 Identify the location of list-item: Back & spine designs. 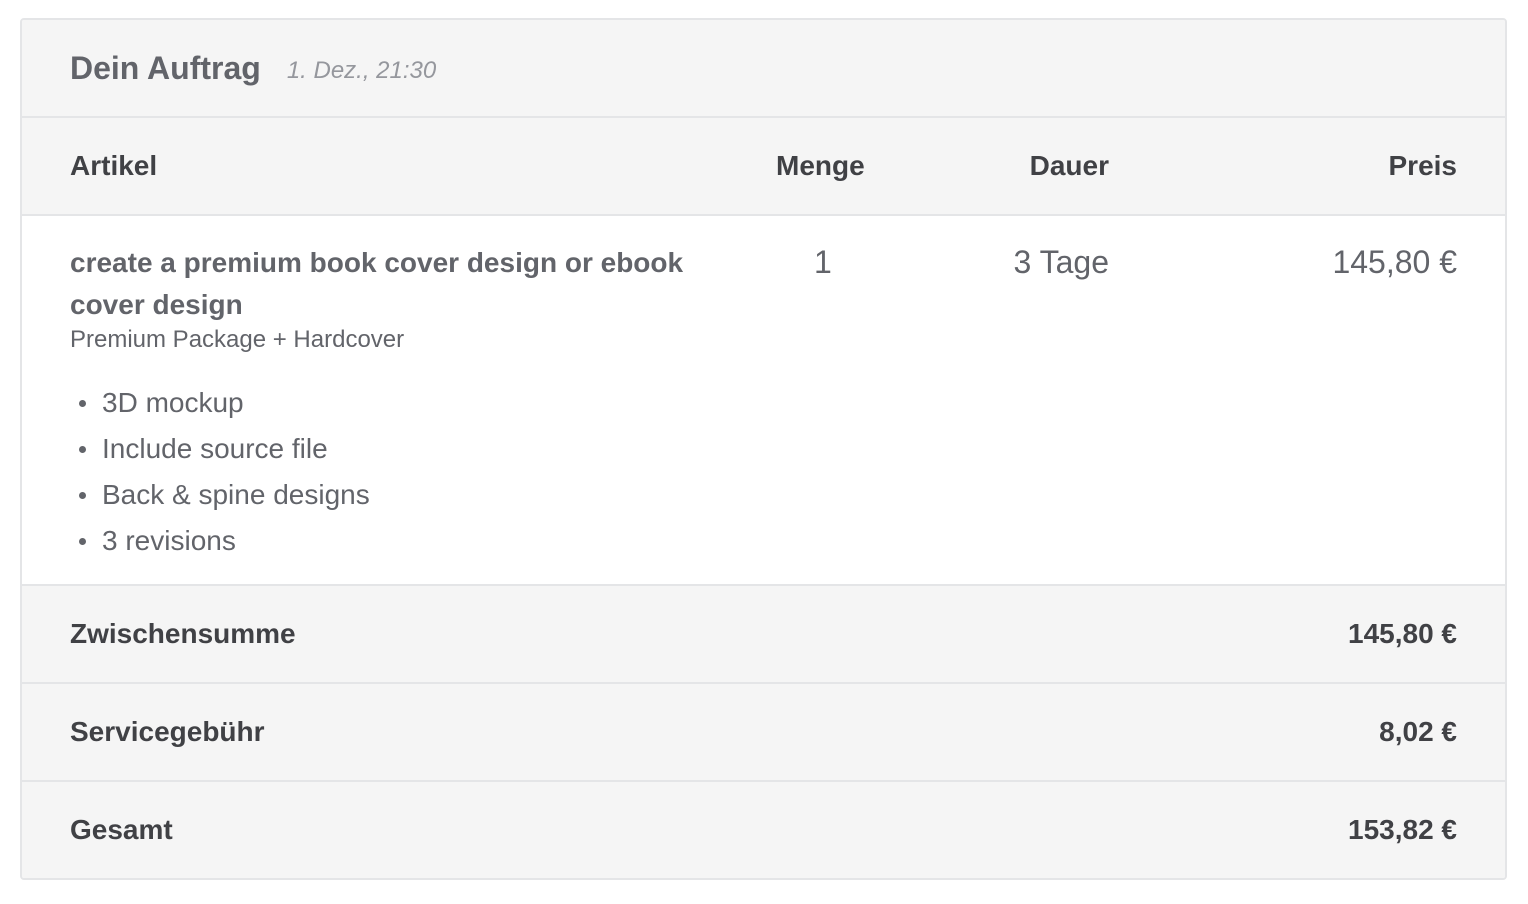
(220, 495).